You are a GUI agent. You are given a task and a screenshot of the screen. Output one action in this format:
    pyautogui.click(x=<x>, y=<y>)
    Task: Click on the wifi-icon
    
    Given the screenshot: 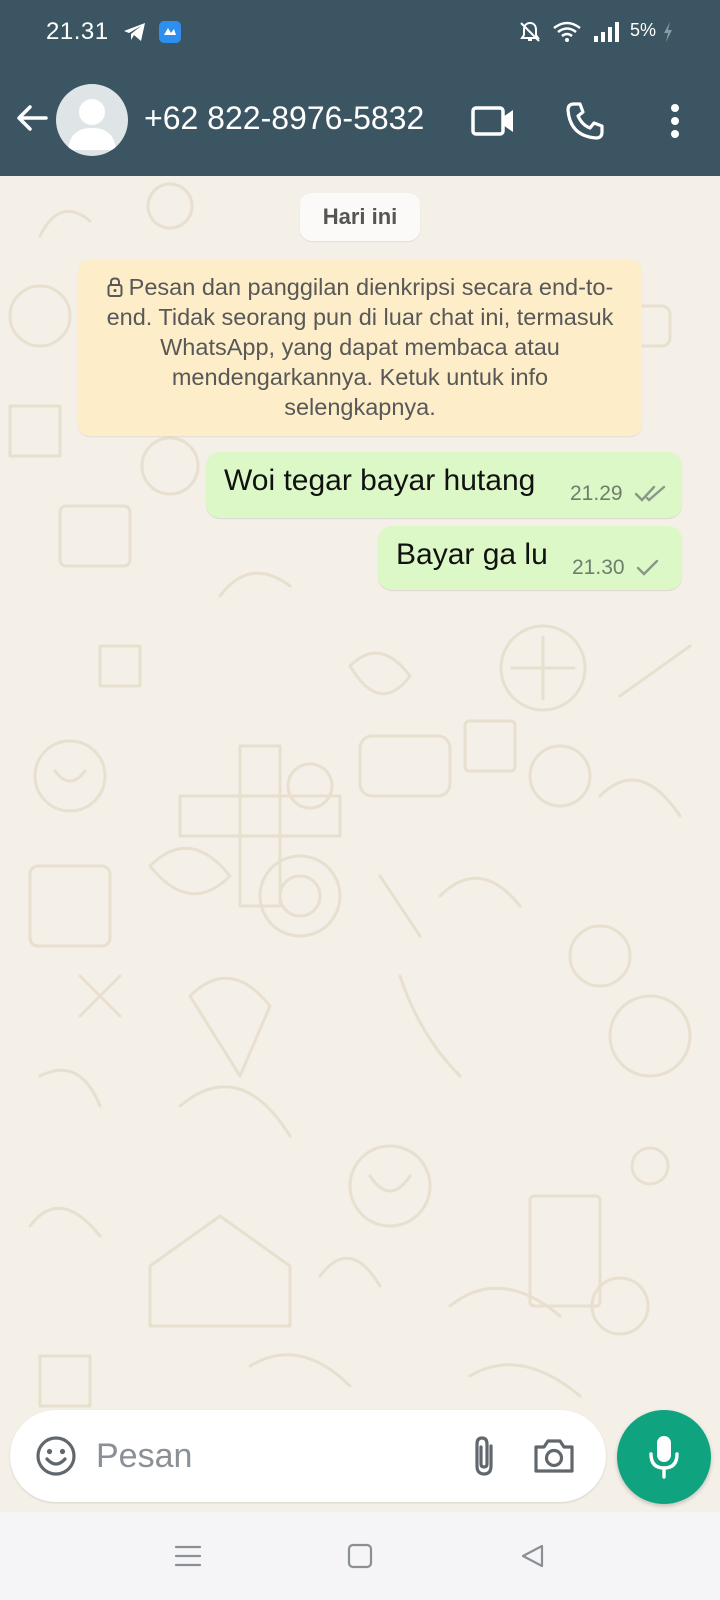 What is the action you would take?
    pyautogui.click(x=567, y=34)
    